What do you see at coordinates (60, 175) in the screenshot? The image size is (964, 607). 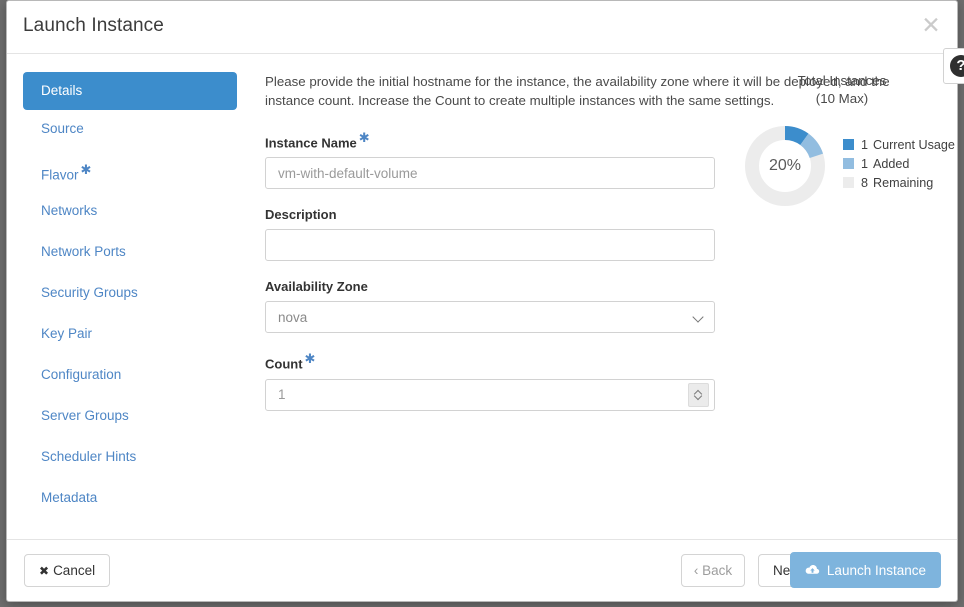 I see `sidebar-item-label: Flavor` at bounding box center [60, 175].